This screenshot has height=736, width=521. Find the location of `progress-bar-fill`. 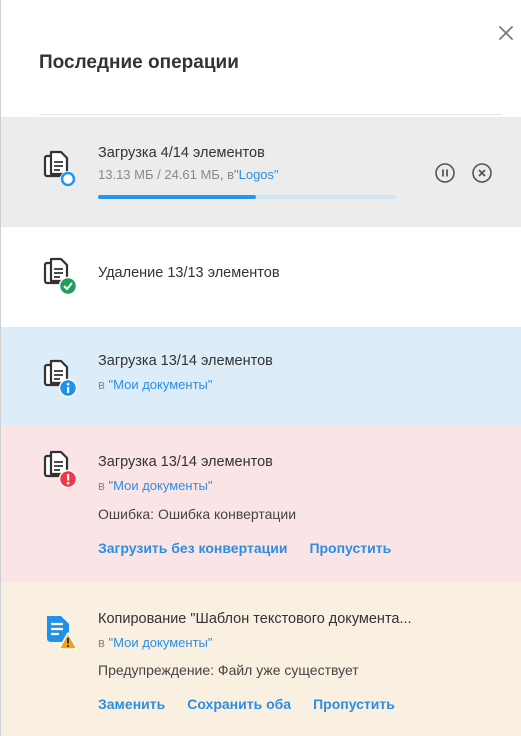

progress-bar-fill is located at coordinates (177, 197).